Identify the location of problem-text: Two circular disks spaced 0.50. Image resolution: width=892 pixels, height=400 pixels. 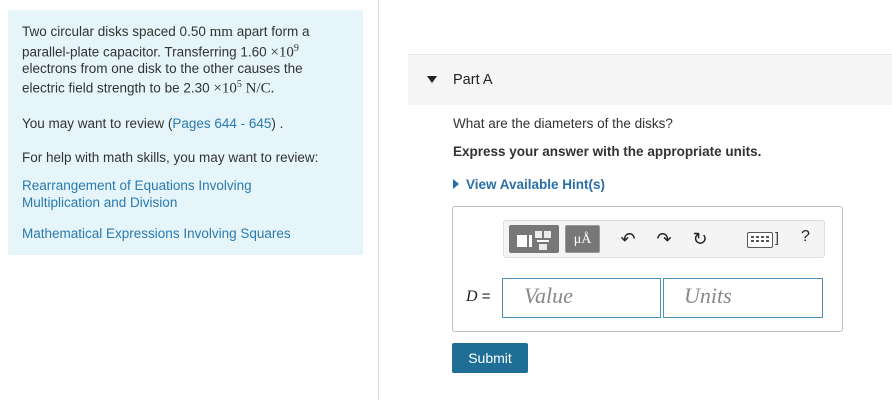
(116, 31).